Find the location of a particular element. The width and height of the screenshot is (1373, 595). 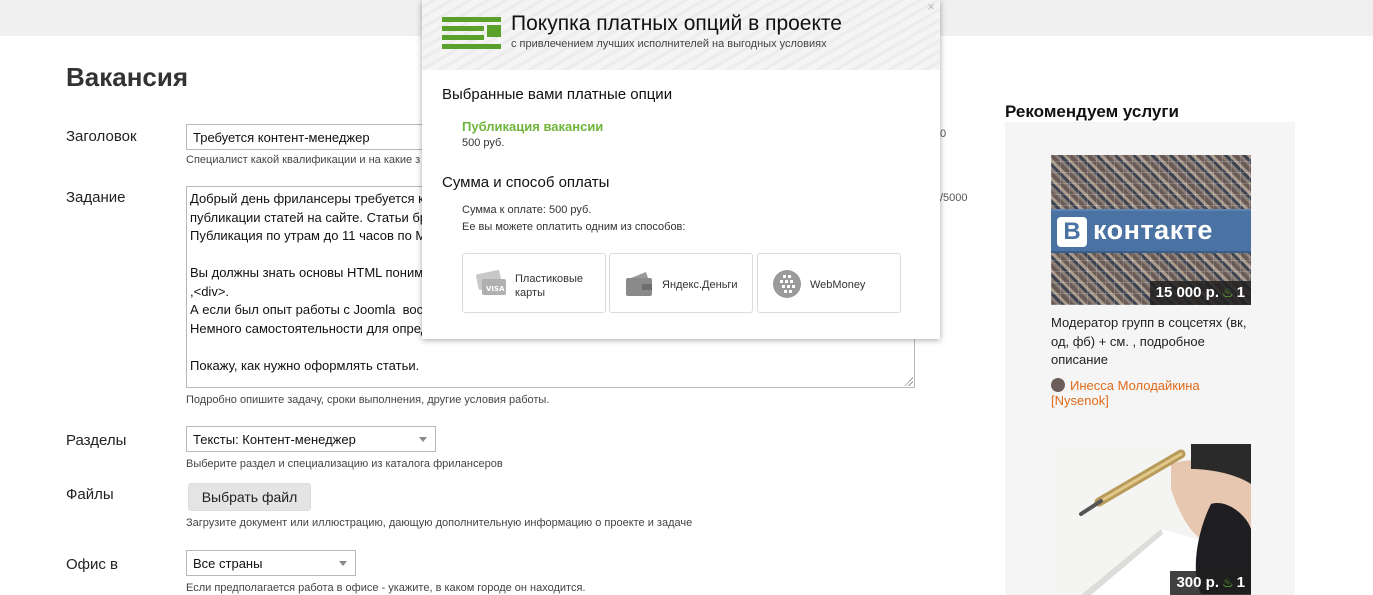

office-select-value: Все страны is located at coordinates (228, 563).